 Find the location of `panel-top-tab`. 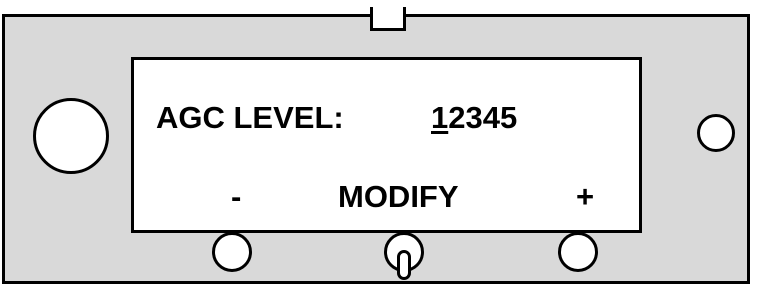

panel-top-tab is located at coordinates (388, 19).